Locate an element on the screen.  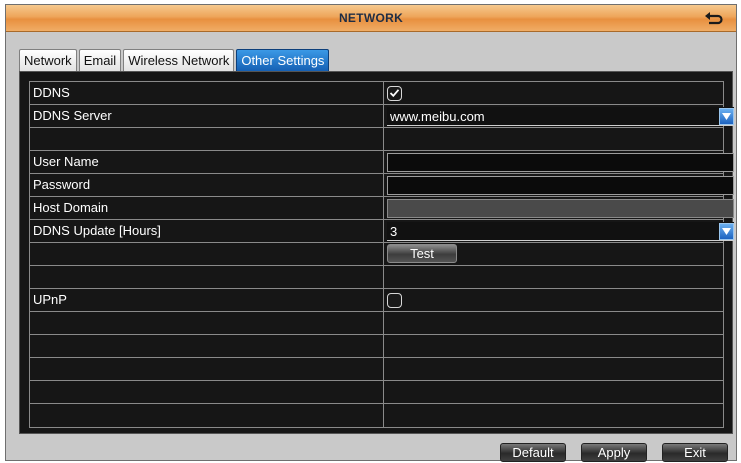
row-password: Password is located at coordinates (382, 185).